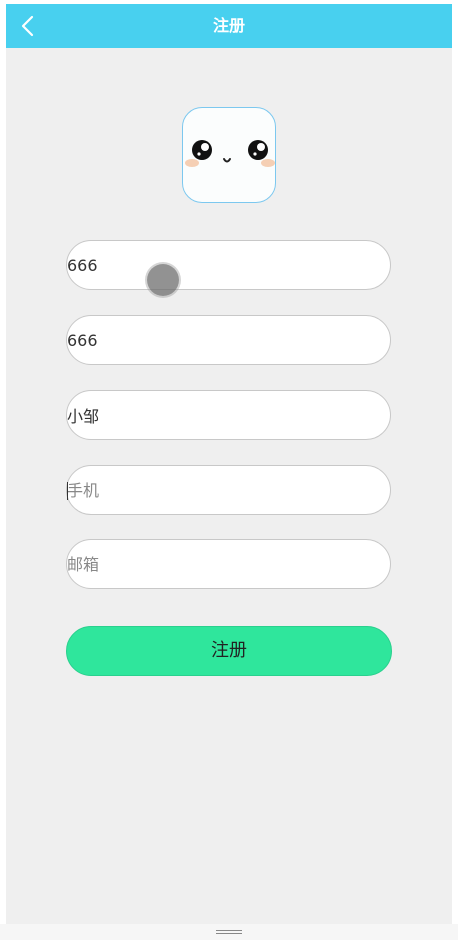 Image resolution: width=458 pixels, height=940 pixels. Describe the element at coordinates (217, 265) in the screenshot. I see `username-input` at that location.